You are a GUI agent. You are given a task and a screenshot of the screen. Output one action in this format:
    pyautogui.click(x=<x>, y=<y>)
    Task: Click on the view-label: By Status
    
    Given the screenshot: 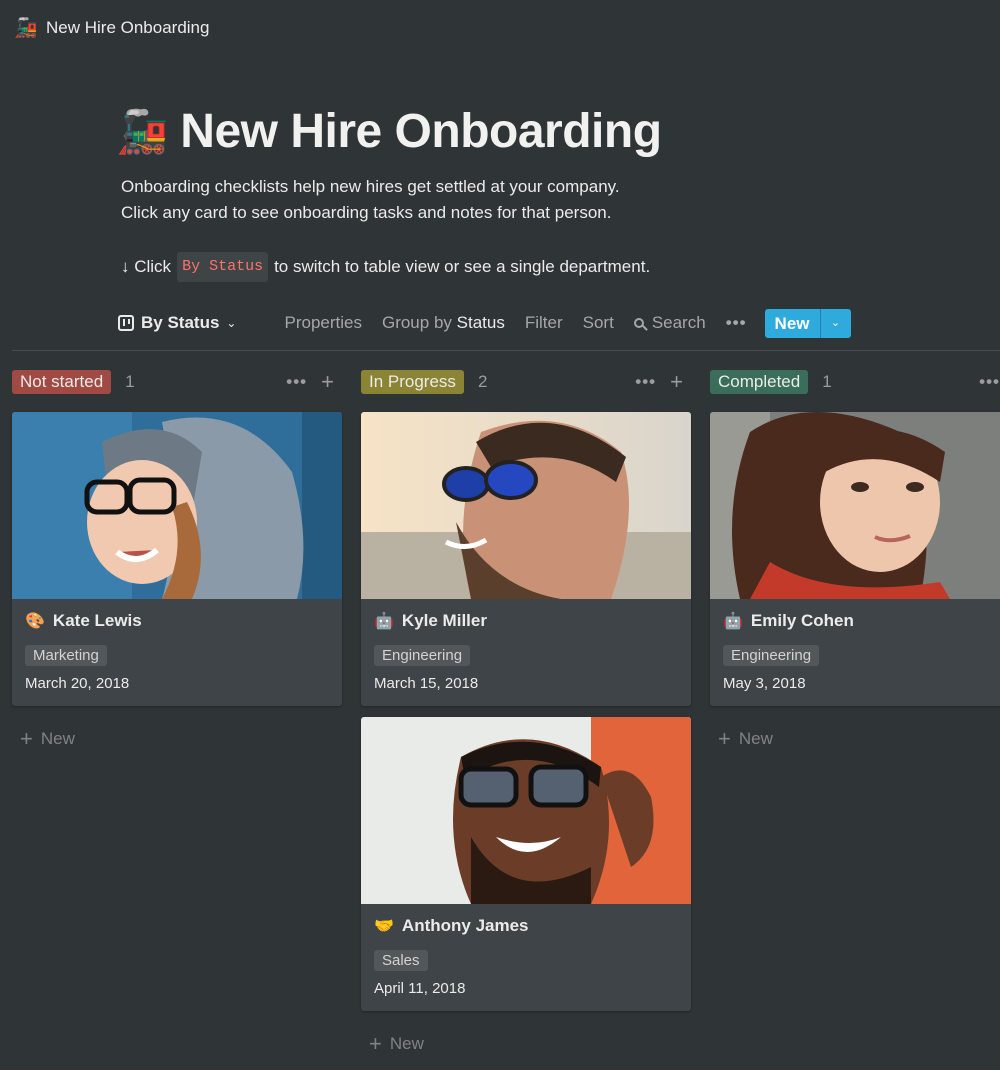 What is the action you would take?
    pyautogui.click(x=180, y=322)
    